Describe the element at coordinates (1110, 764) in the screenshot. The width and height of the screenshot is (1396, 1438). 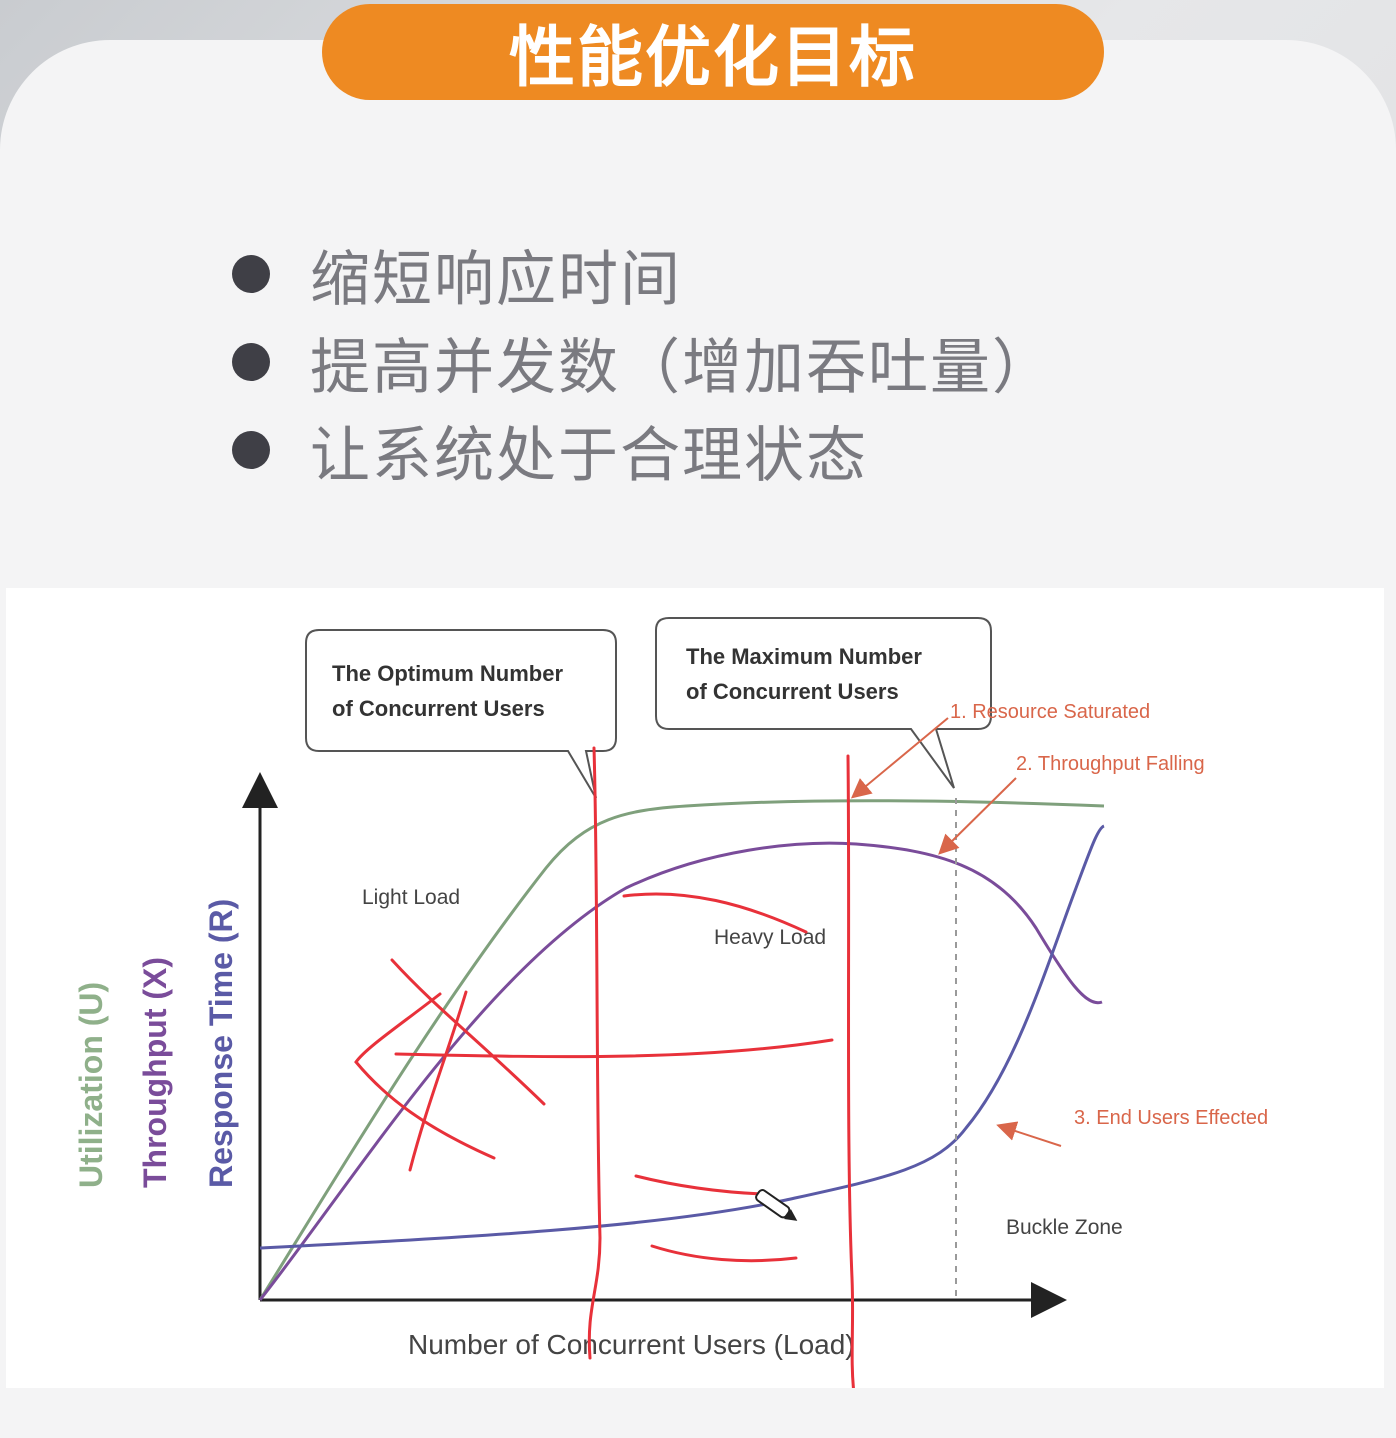
I see `note-throughput-falling: 2. Throughput Falling` at that location.